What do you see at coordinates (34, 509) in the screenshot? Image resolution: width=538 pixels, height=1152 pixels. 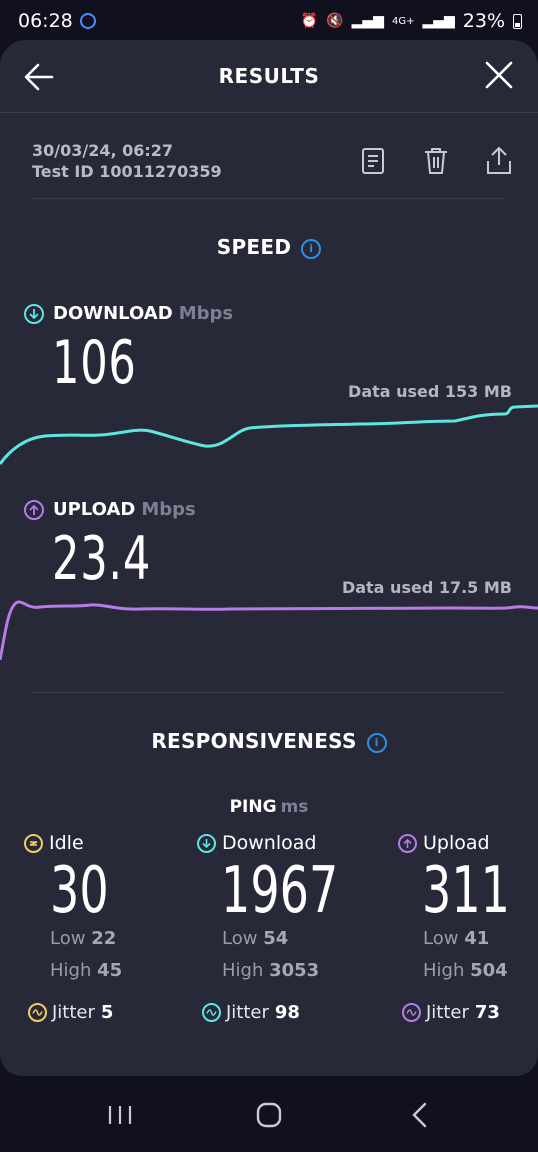 I see `upload-arrow-icon` at bounding box center [34, 509].